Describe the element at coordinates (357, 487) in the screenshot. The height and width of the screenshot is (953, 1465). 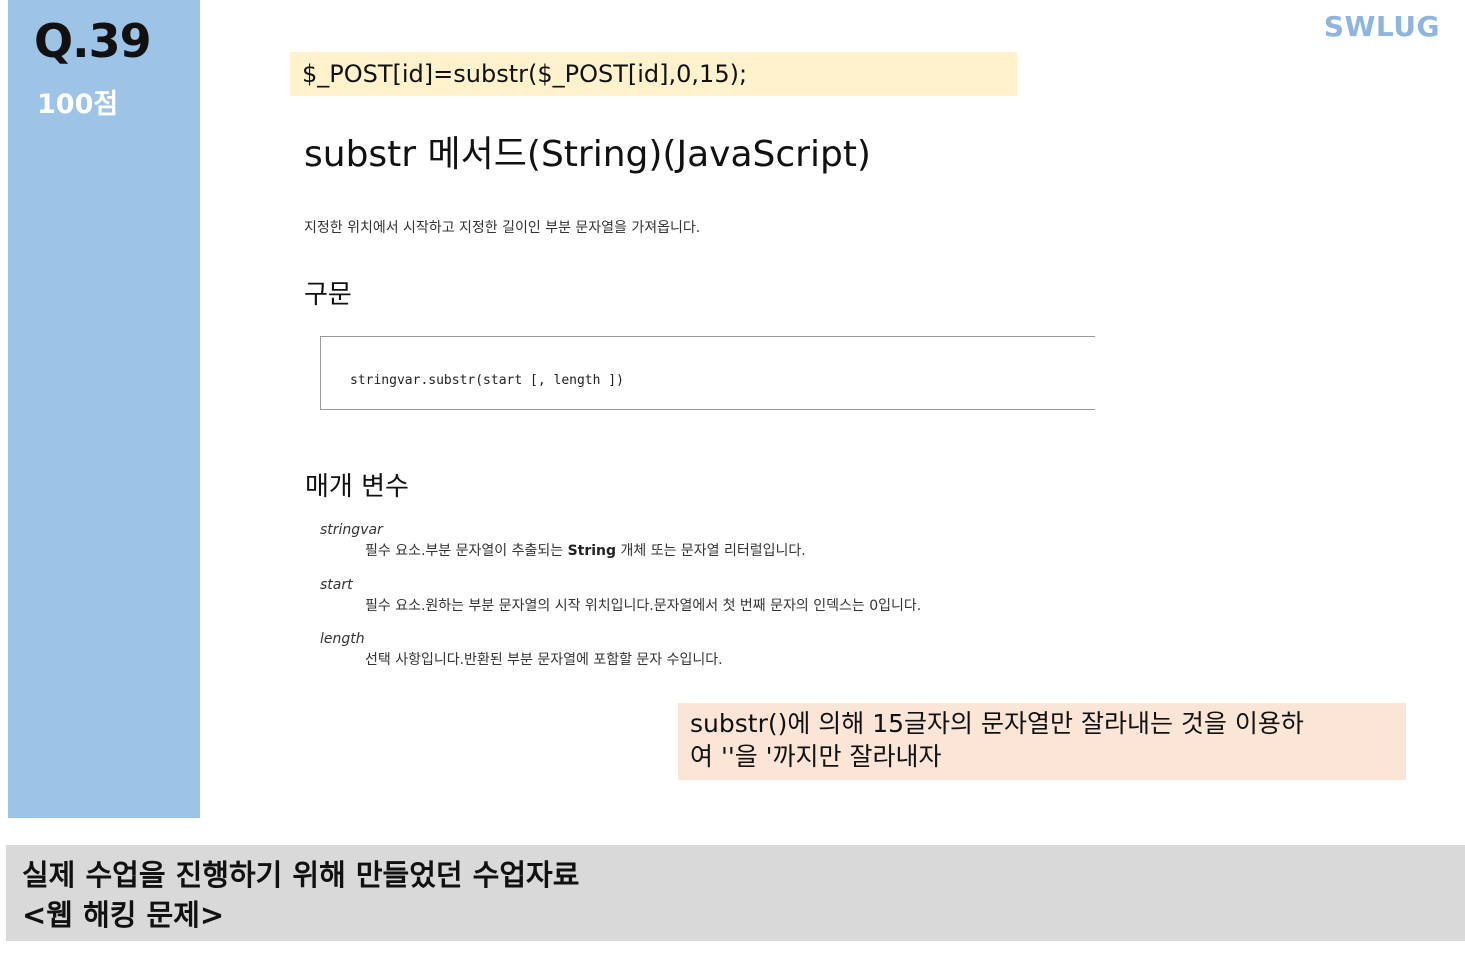
I see `parameters-heading: 매개 변수` at that location.